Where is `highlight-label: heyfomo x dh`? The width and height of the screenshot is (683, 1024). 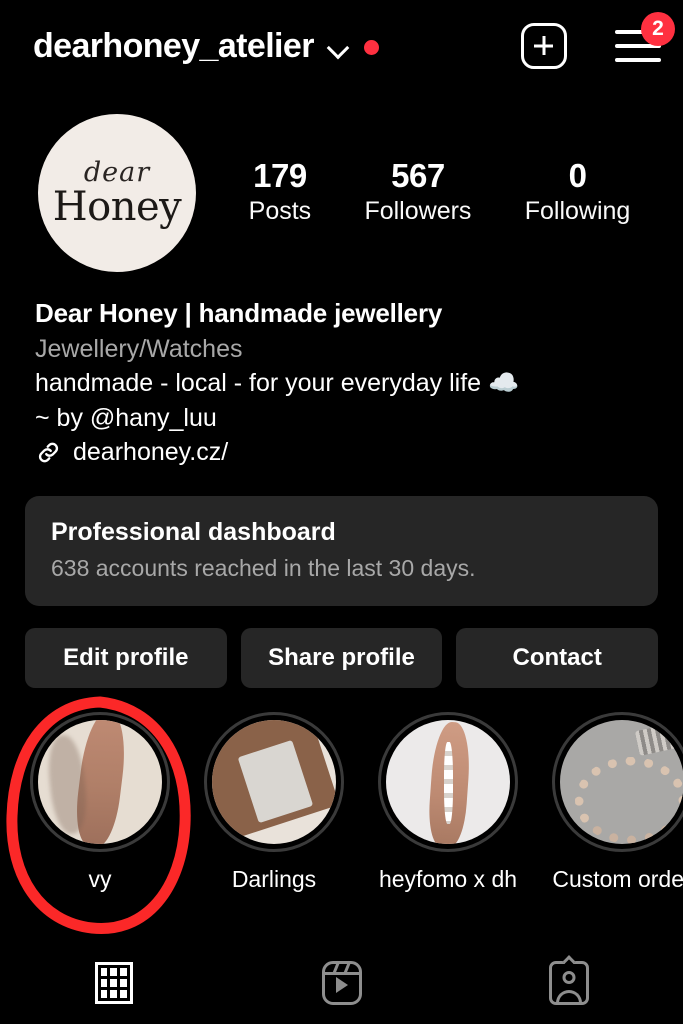
highlight-label: heyfomo x dh is located at coordinates (448, 878).